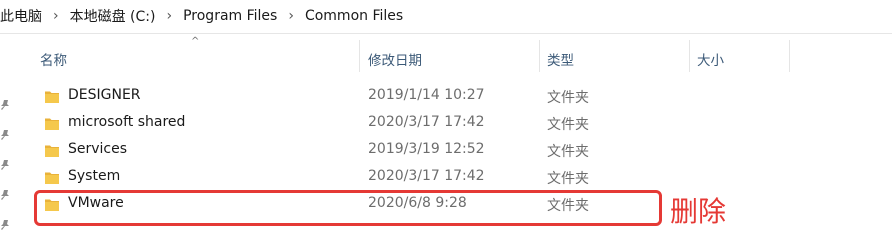 Image resolution: width=892 pixels, height=246 pixels. What do you see at coordinates (395, 59) in the screenshot?
I see `column-header-date: 修改日期` at bounding box center [395, 59].